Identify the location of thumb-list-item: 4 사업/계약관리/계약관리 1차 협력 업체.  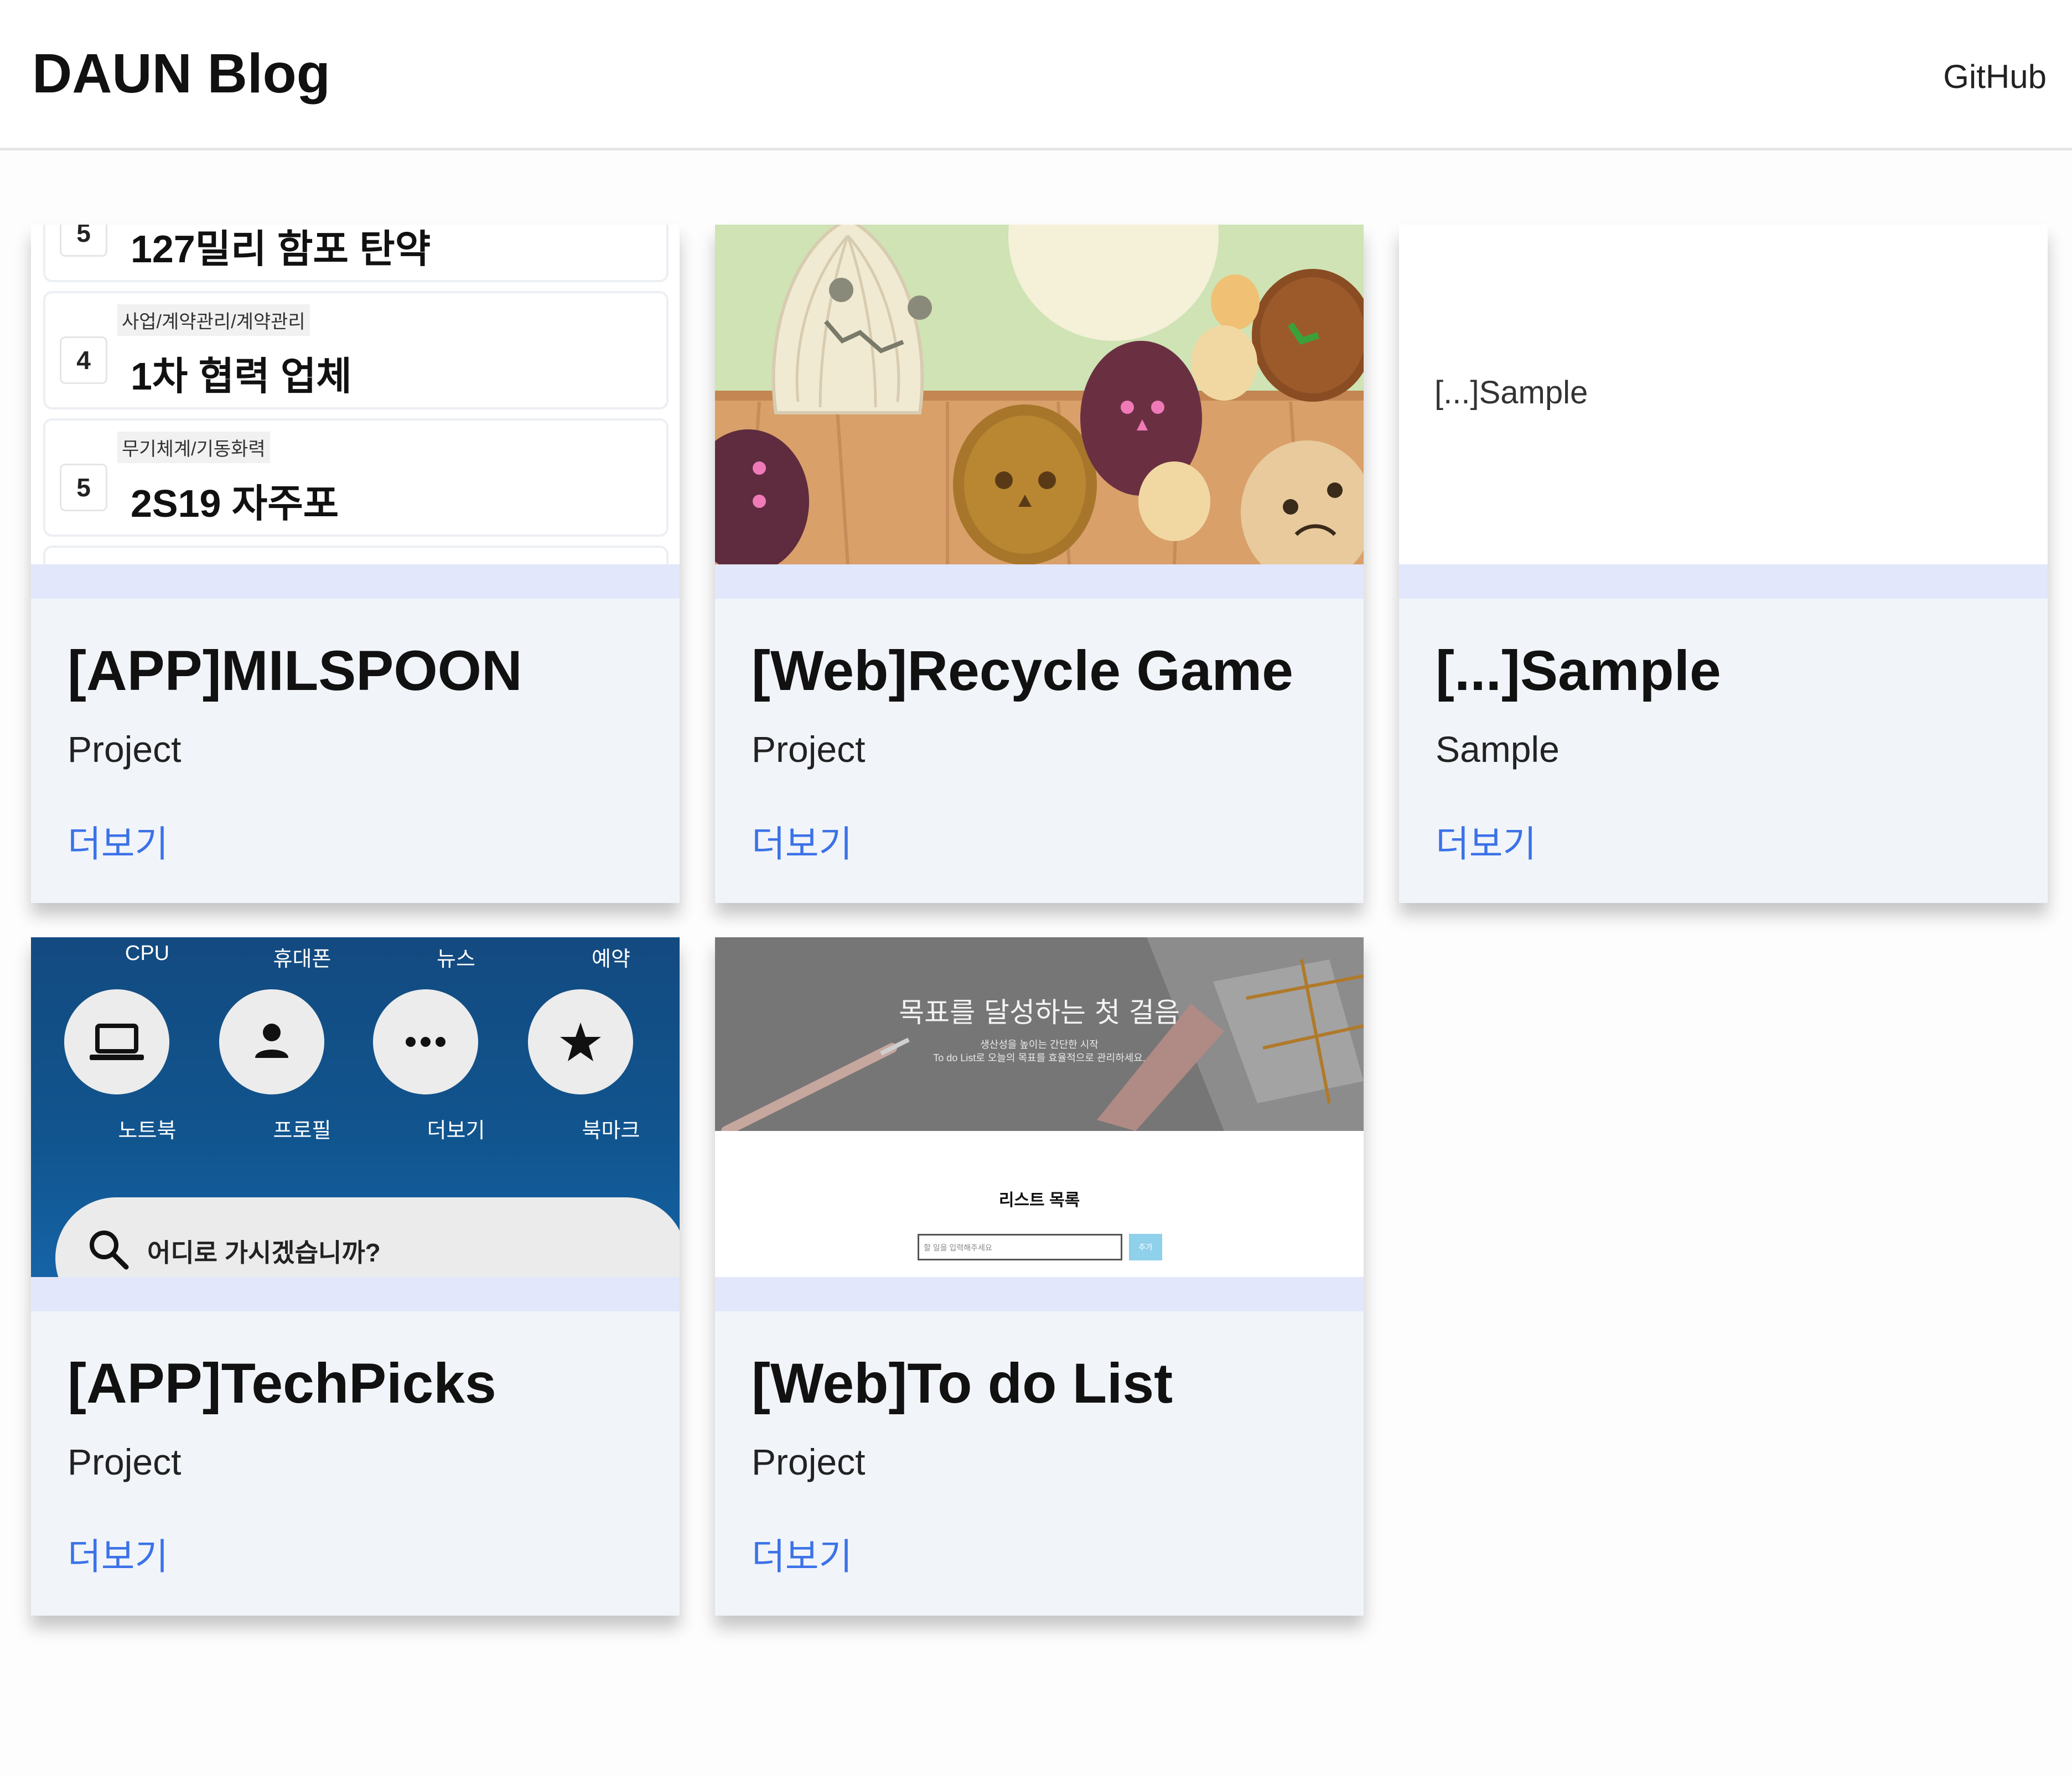
(356, 350).